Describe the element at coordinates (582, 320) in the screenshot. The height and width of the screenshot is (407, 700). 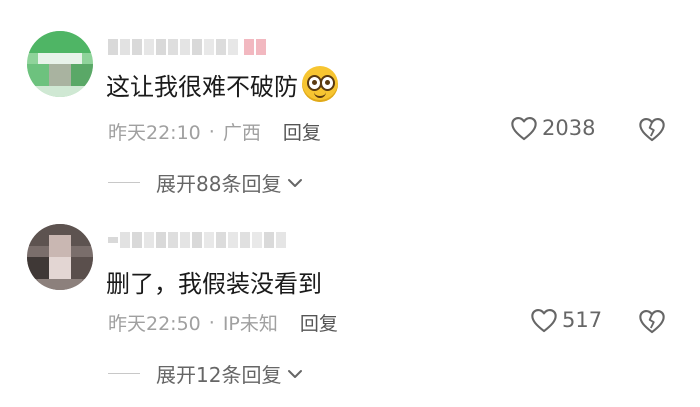
I see `like-count: 517` at that location.